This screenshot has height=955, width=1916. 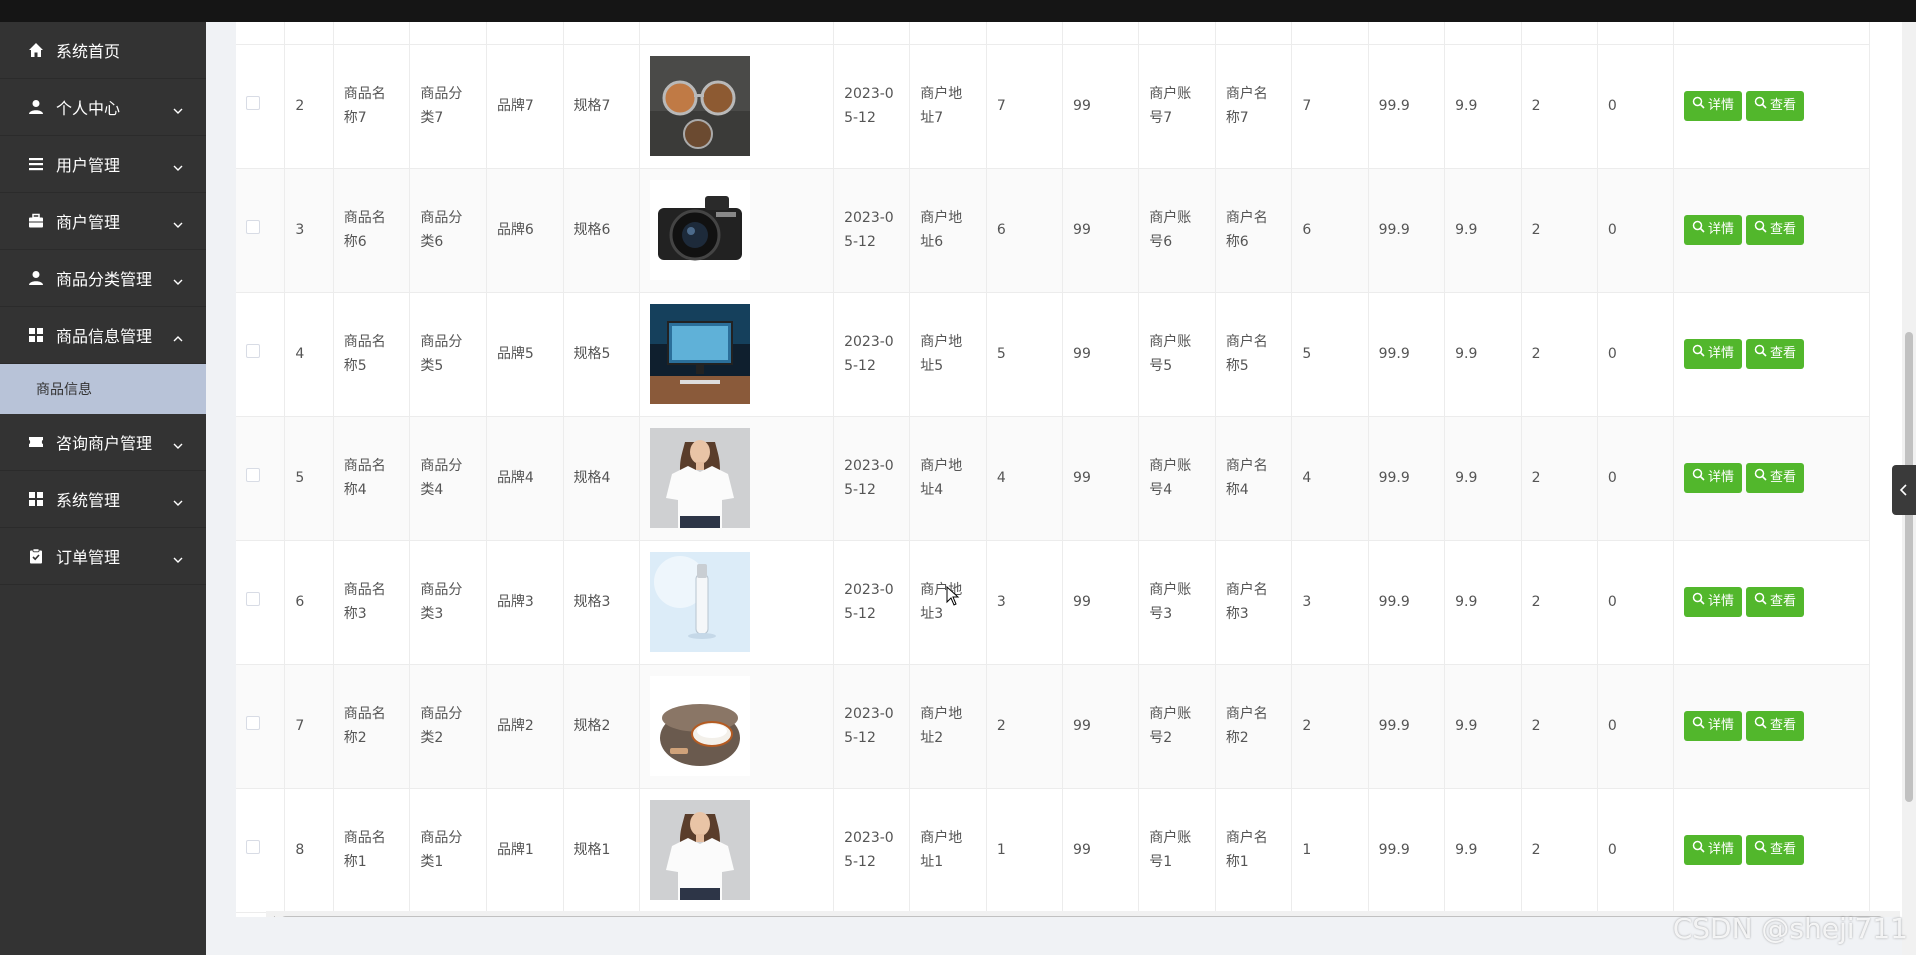 I want to click on cell-category: 商品分类3, so click(x=448, y=602).